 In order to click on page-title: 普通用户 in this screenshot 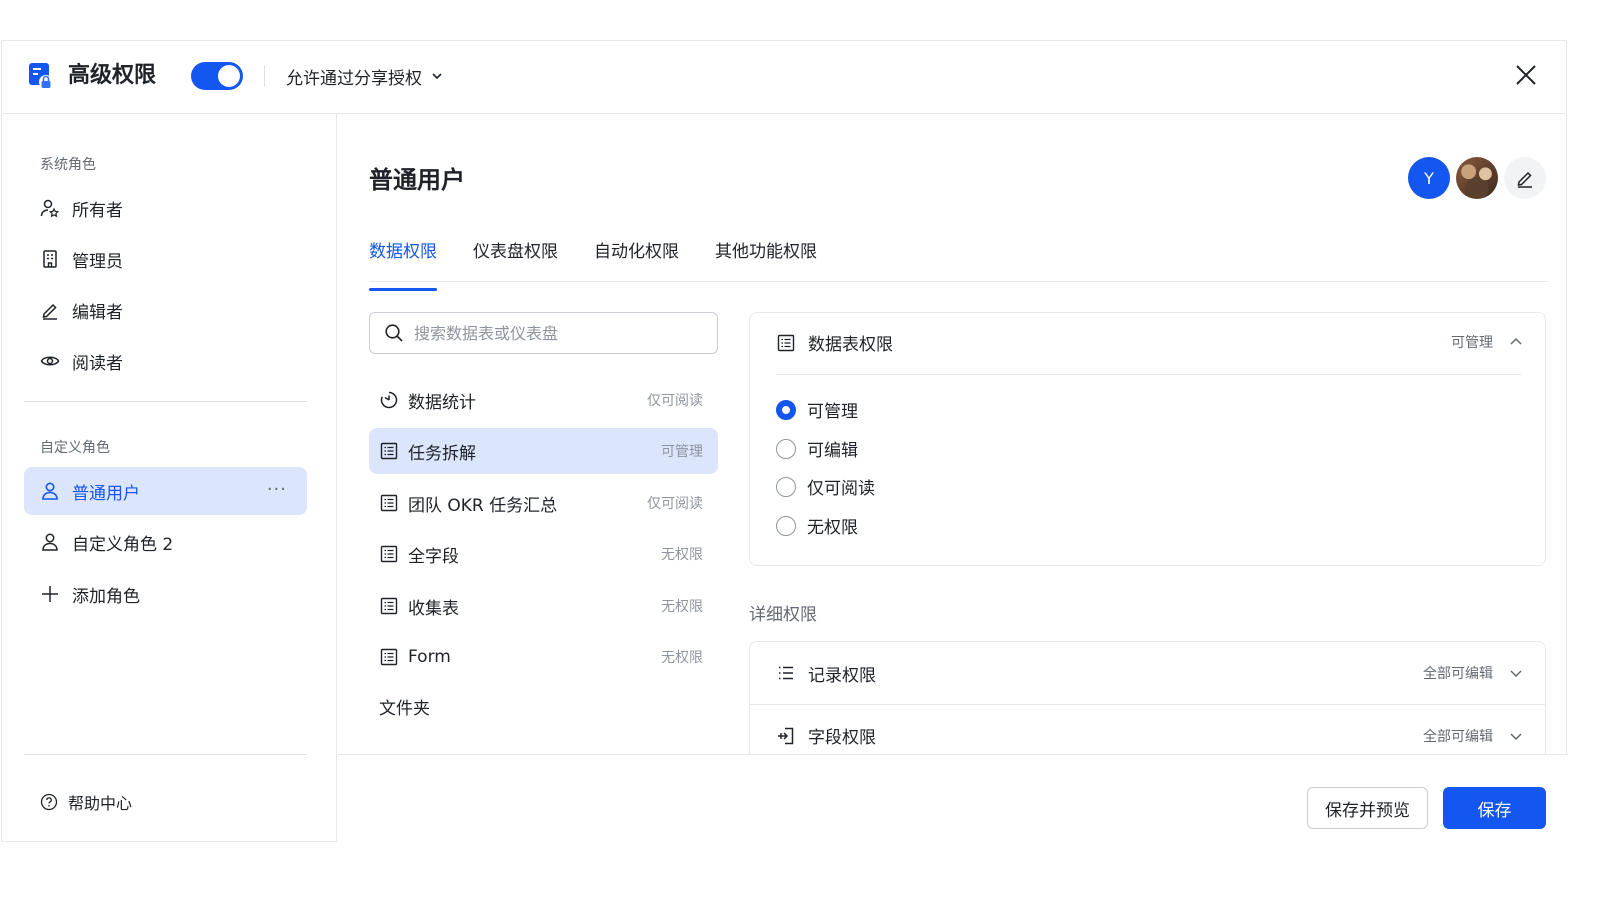, I will do `click(417, 180)`.